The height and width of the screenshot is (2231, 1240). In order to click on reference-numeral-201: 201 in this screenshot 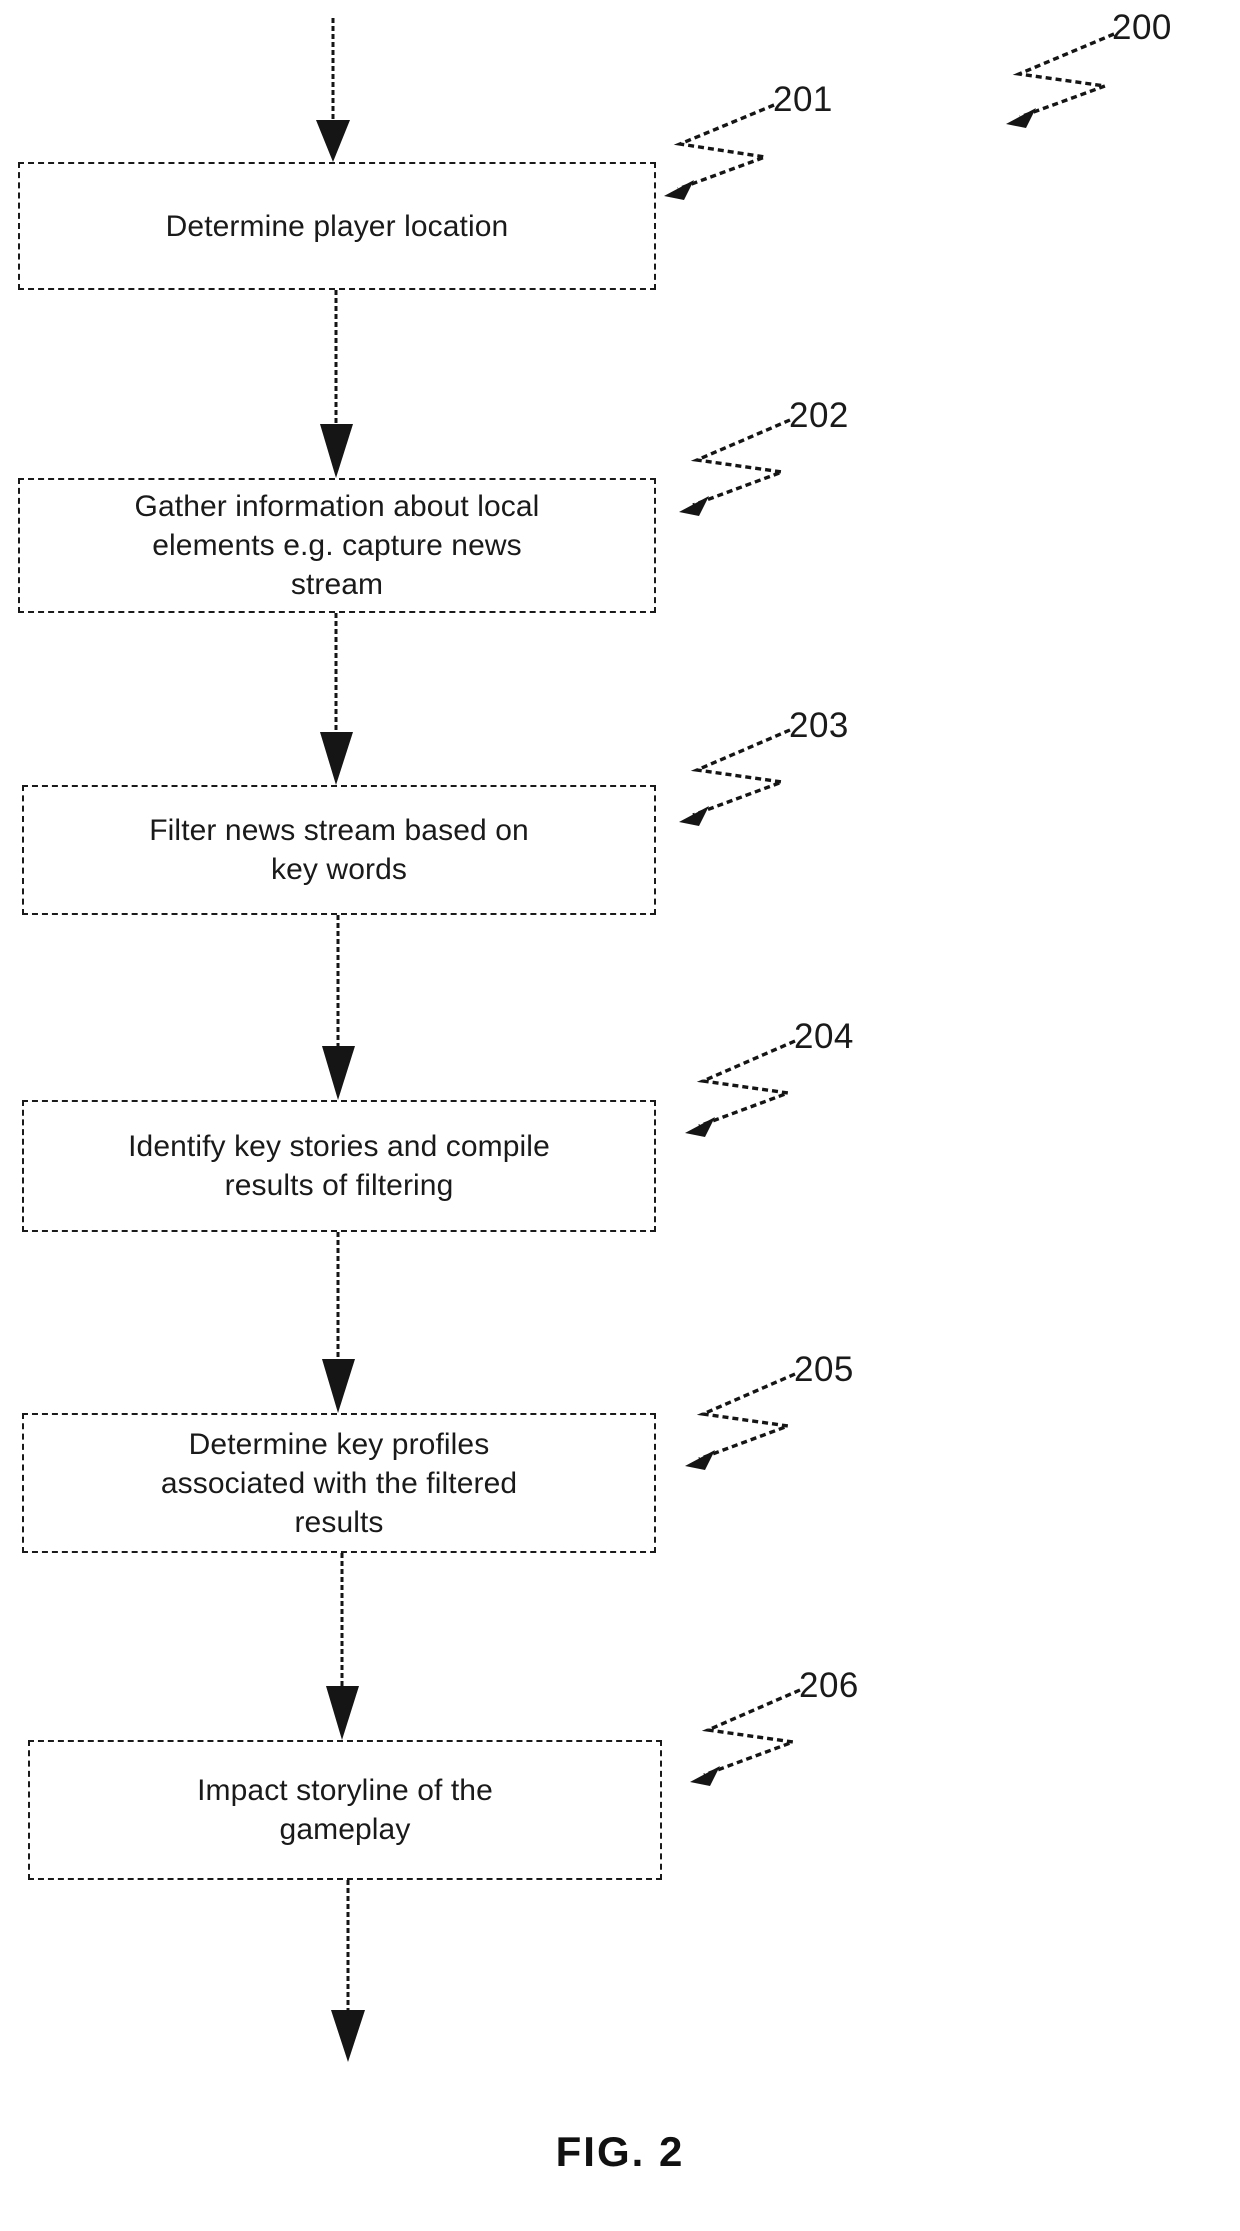, I will do `click(803, 99)`.